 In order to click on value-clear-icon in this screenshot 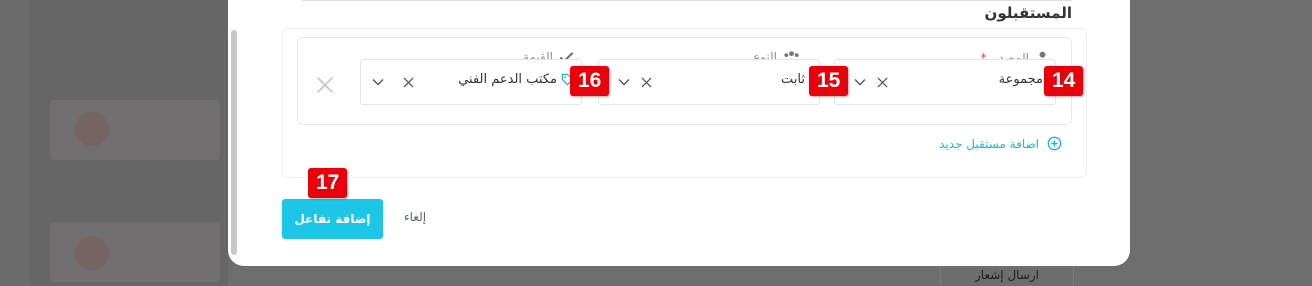, I will do `click(408, 82)`.